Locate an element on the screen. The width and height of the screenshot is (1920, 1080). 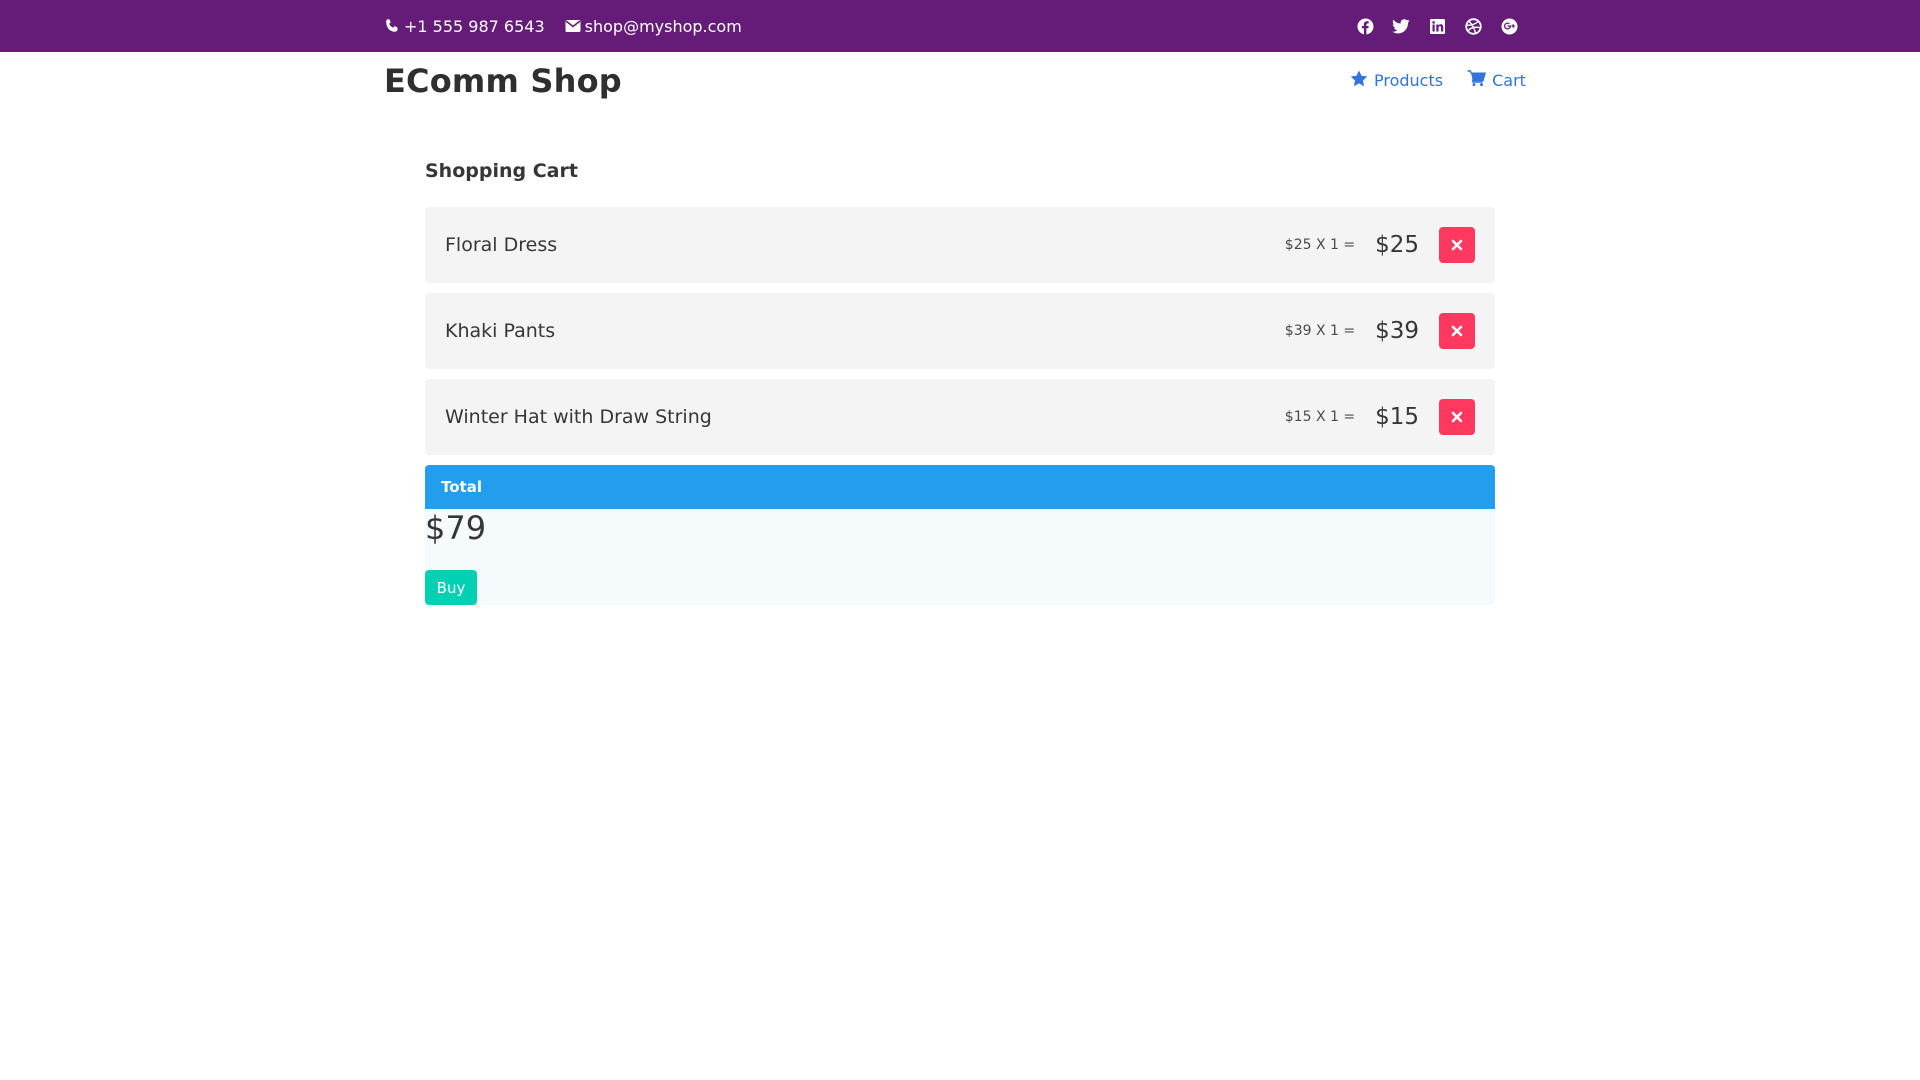
cart-item-name: Winter Hat with Draw String is located at coordinates (578, 417).